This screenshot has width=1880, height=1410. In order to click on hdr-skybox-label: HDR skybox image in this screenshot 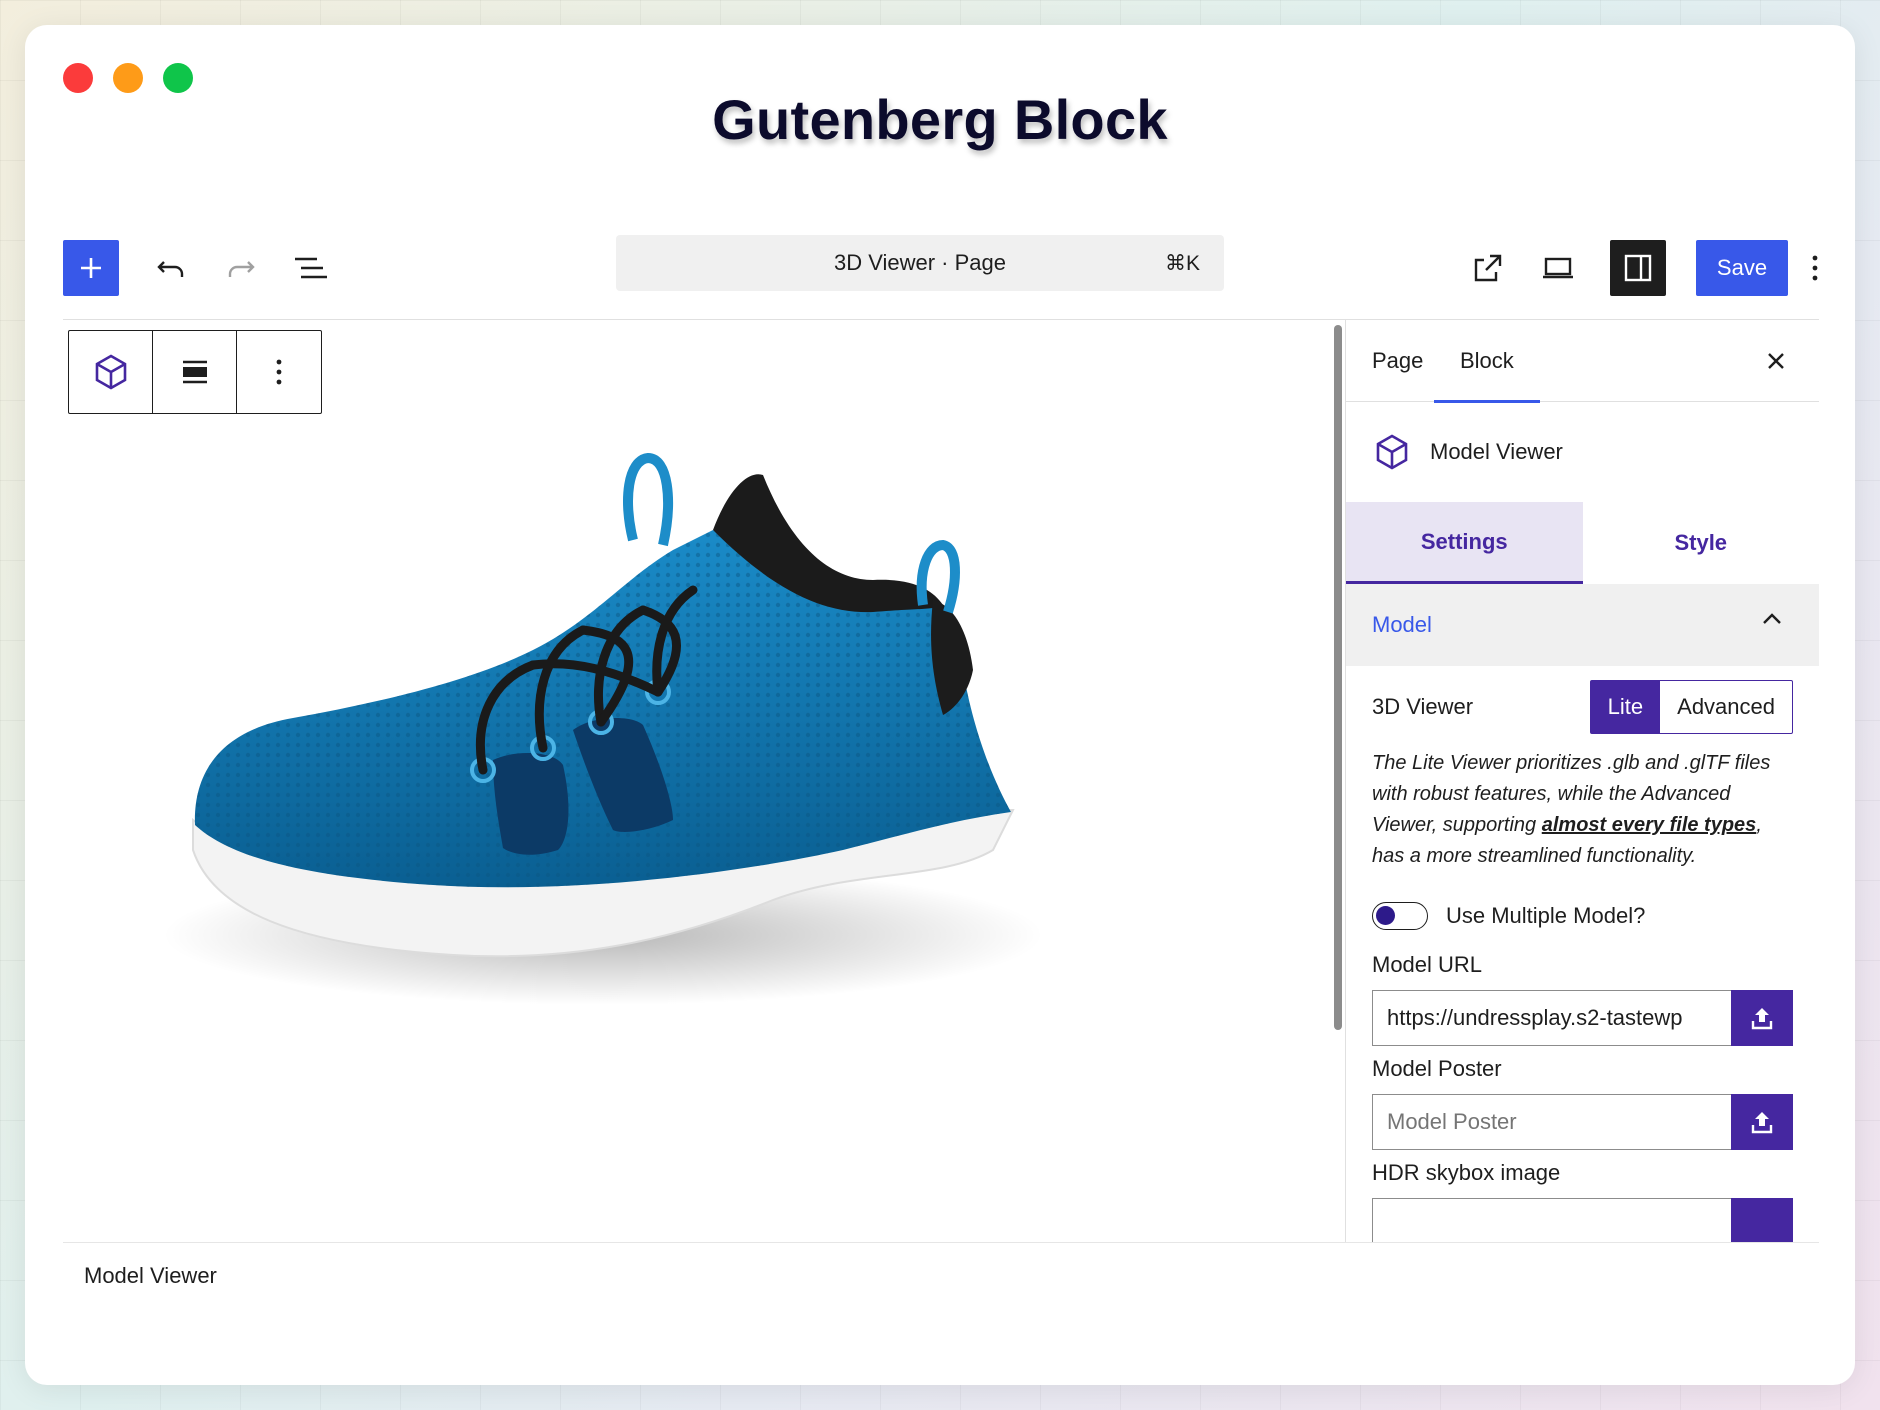, I will do `click(1466, 1172)`.